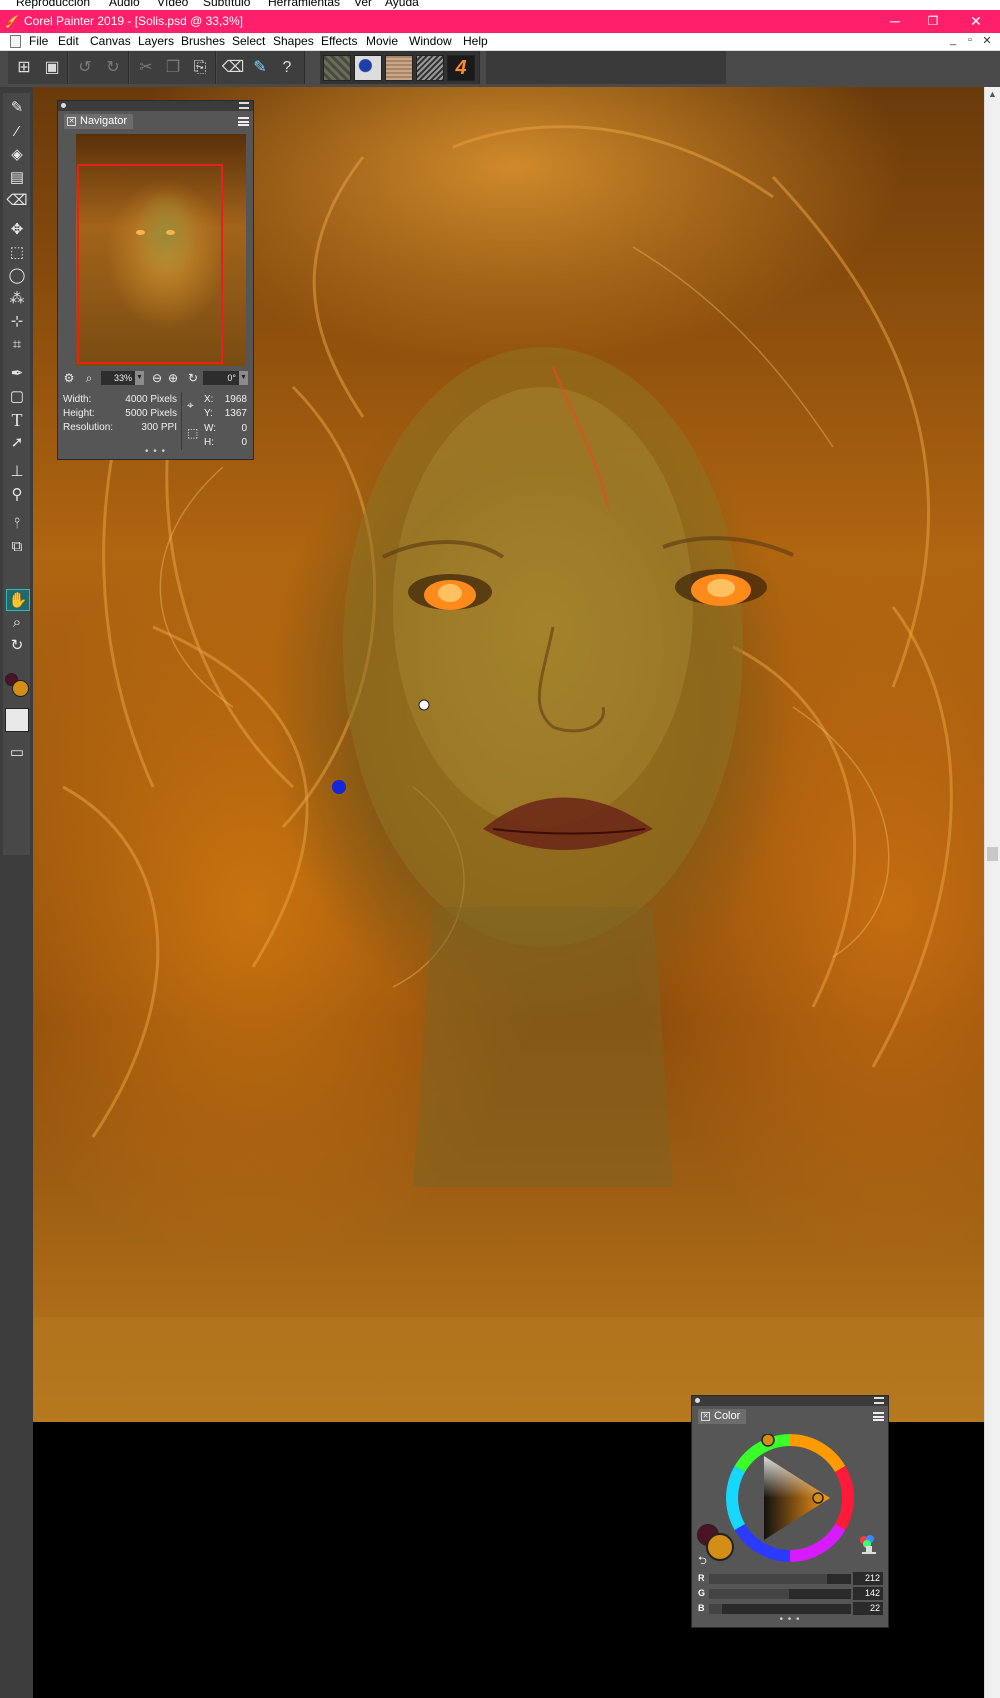  Describe the element at coordinates (118, 378) in the screenshot. I see `zoom-field: 33%` at that location.